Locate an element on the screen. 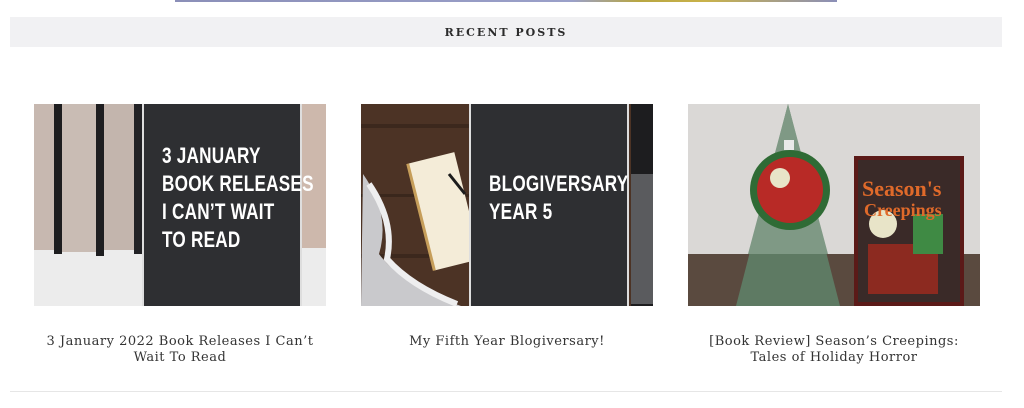  post-title-link: My Fifth Year Blogiversary! is located at coordinates (507, 342).